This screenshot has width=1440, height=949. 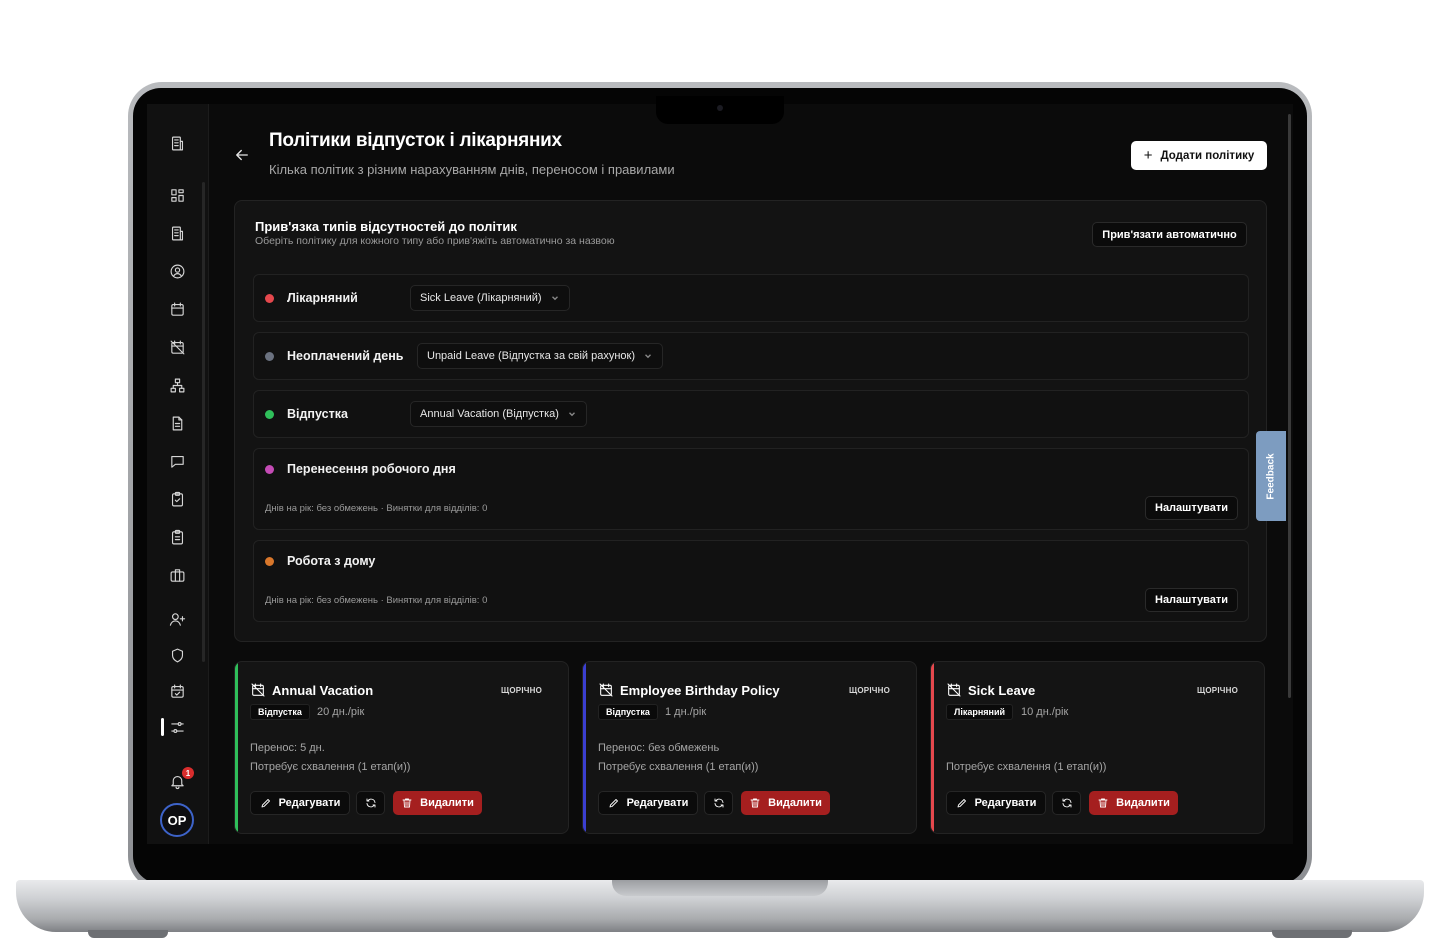 What do you see at coordinates (203, 422) in the screenshot?
I see `sidebar-scrollbar` at bounding box center [203, 422].